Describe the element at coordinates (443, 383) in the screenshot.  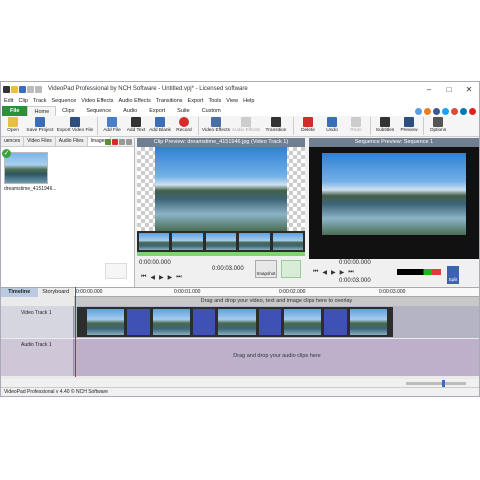
I see `zoom-slider-thumb` at that location.